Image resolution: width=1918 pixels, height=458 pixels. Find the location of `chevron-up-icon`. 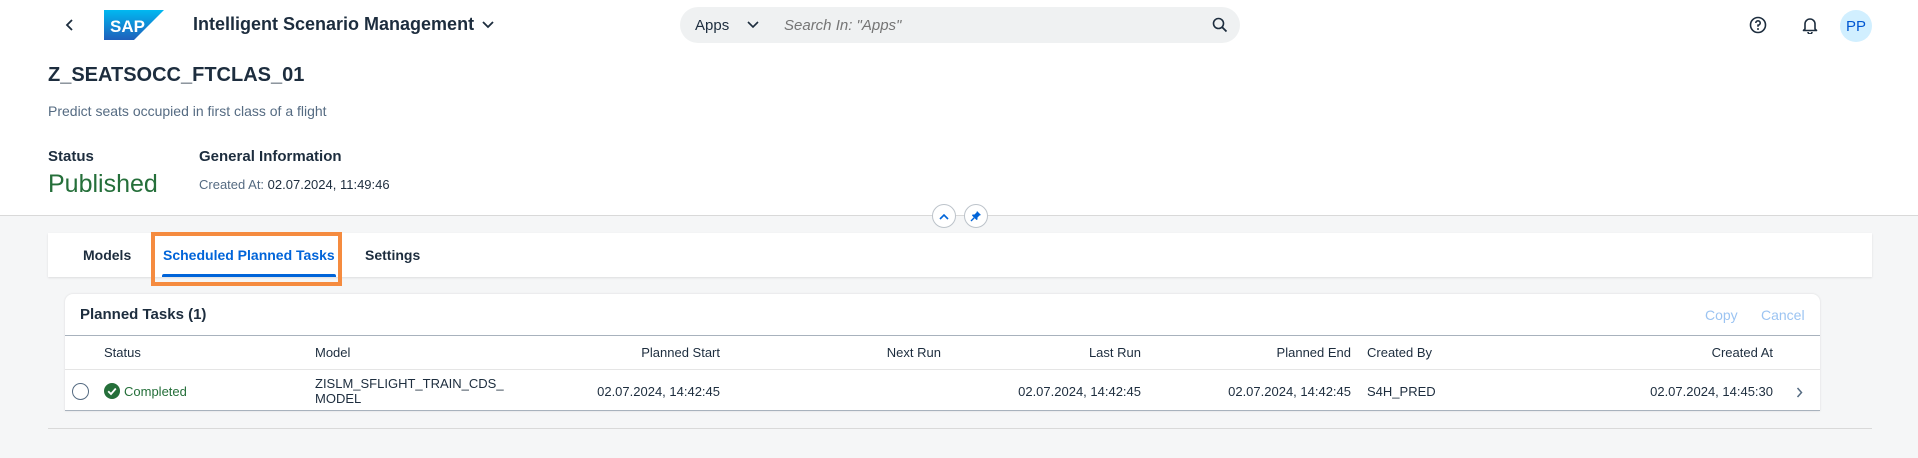

chevron-up-icon is located at coordinates (944, 216).